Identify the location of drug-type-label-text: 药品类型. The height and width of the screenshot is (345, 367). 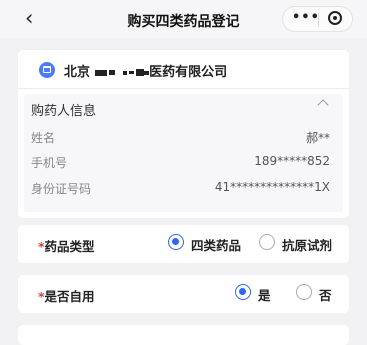
(69, 246).